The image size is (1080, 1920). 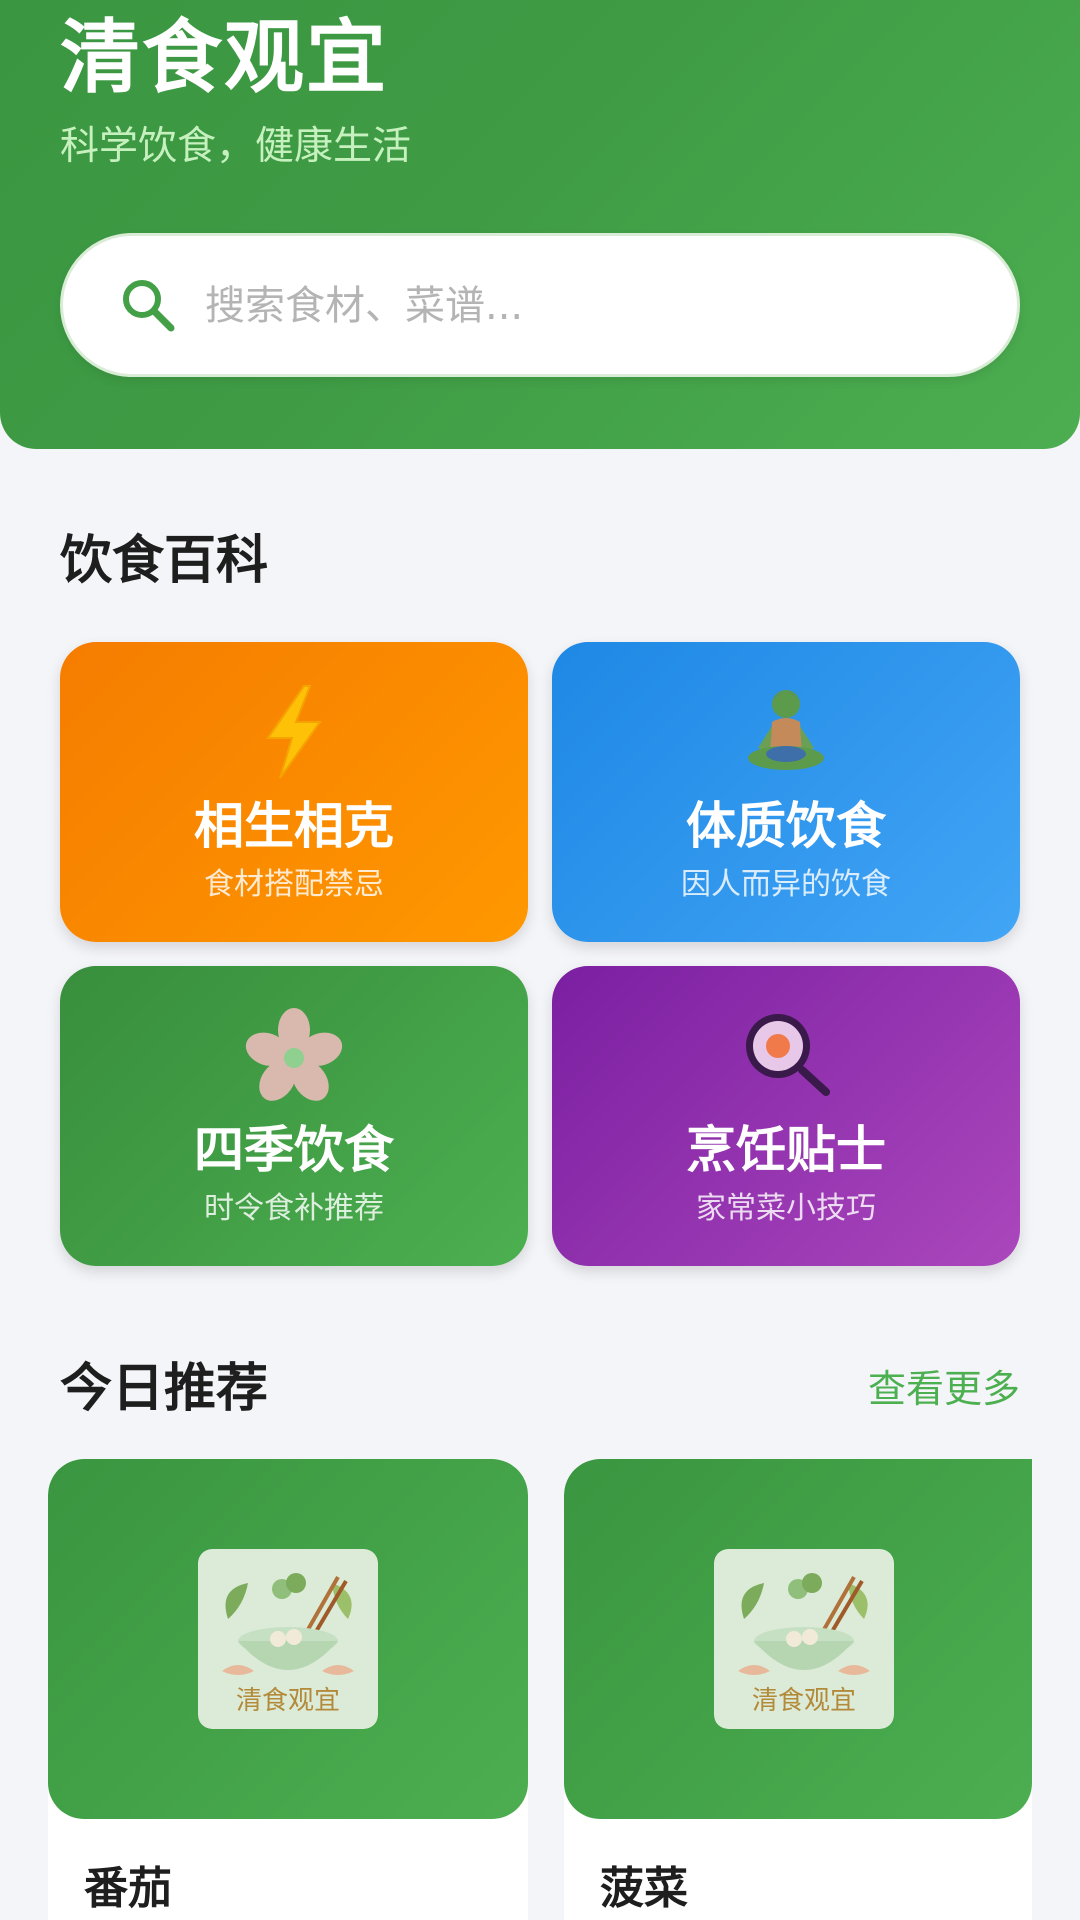 What do you see at coordinates (294, 1208) in the screenshot?
I see `category-desc: 时令食补推荐` at bounding box center [294, 1208].